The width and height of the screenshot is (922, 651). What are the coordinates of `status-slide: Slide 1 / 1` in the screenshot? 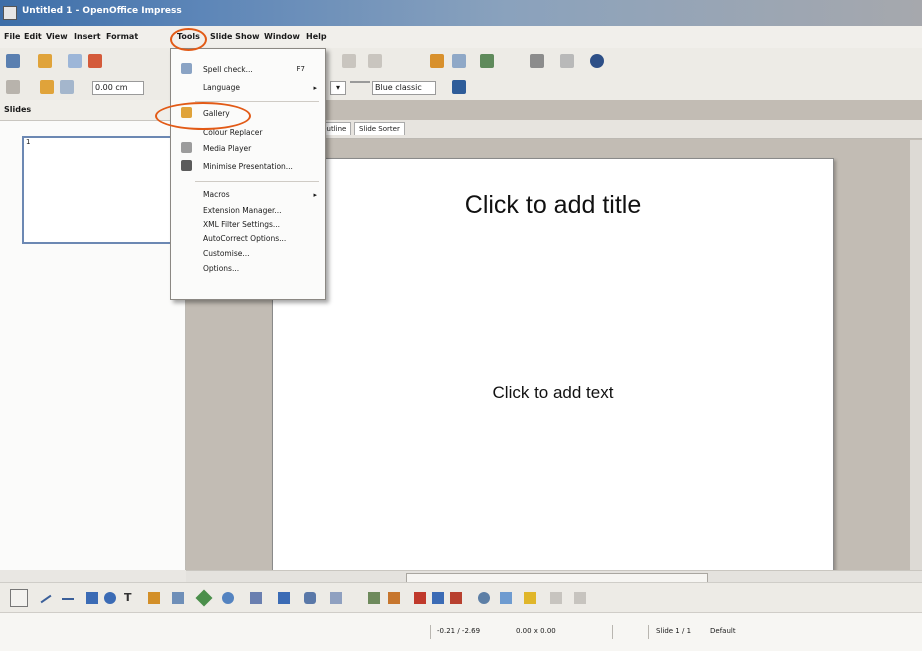 It's located at (674, 631).